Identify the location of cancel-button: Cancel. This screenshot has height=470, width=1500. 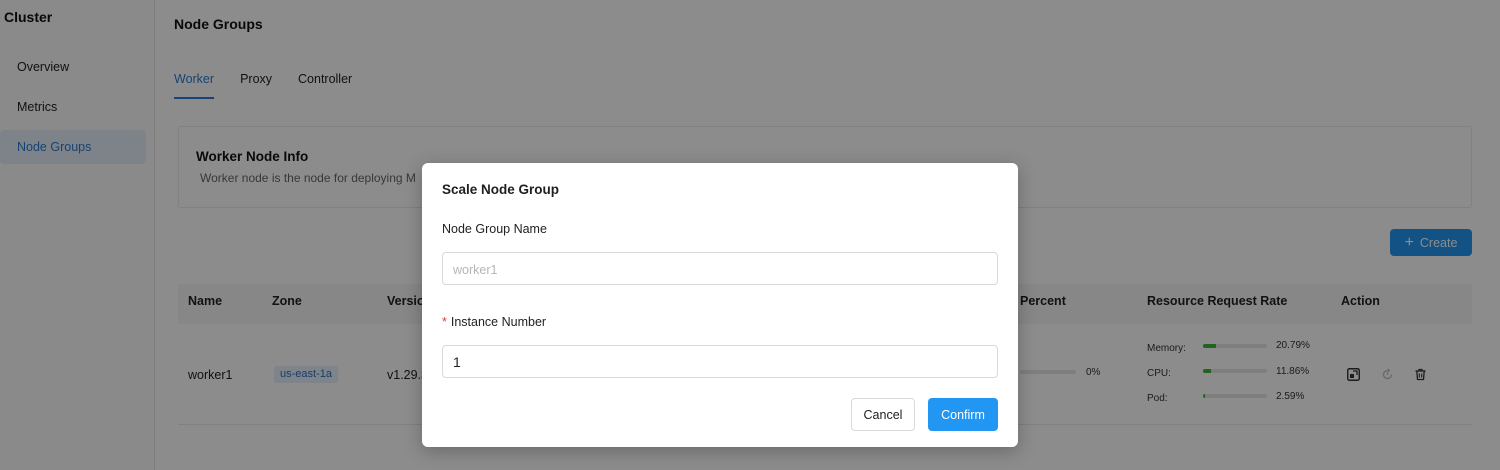
(883, 414).